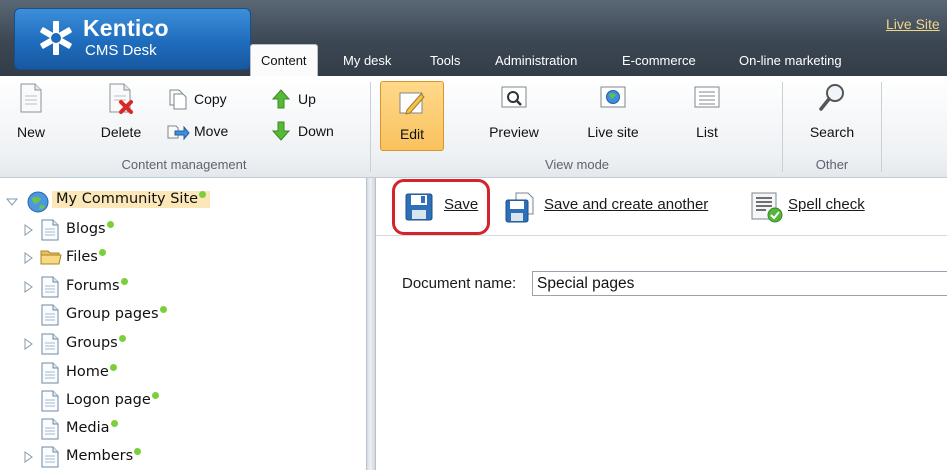  What do you see at coordinates (412, 103) in the screenshot?
I see `edit-icon` at bounding box center [412, 103].